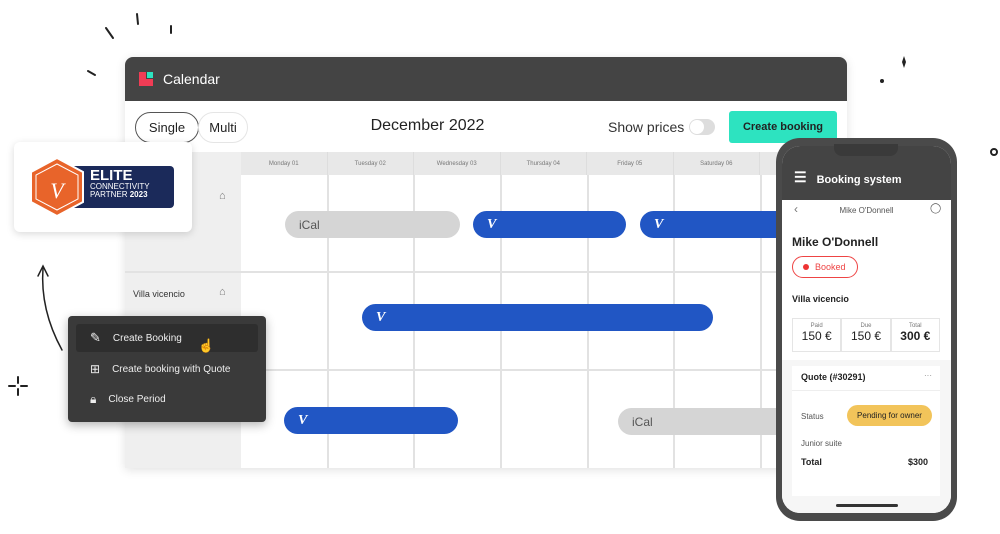 The width and height of the screenshot is (1000, 534). I want to click on badge-title: ELITE, so click(111, 175).